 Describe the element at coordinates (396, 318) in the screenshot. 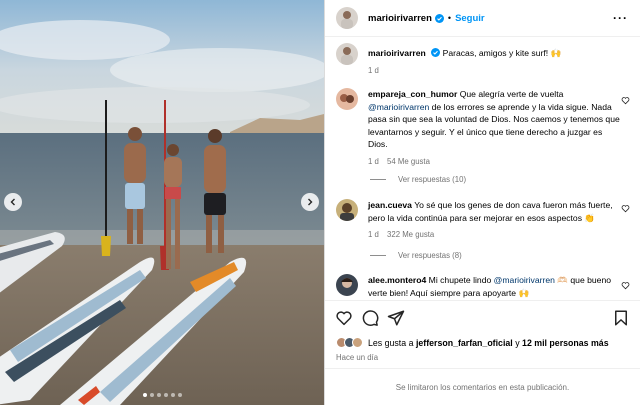

I see `share-icon` at that location.